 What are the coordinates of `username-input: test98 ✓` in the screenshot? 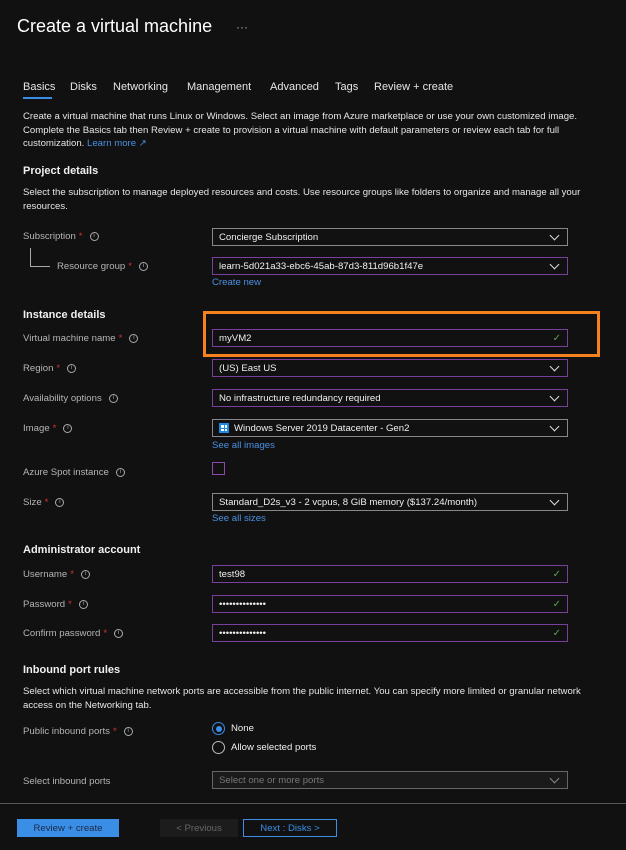 It's located at (390, 574).